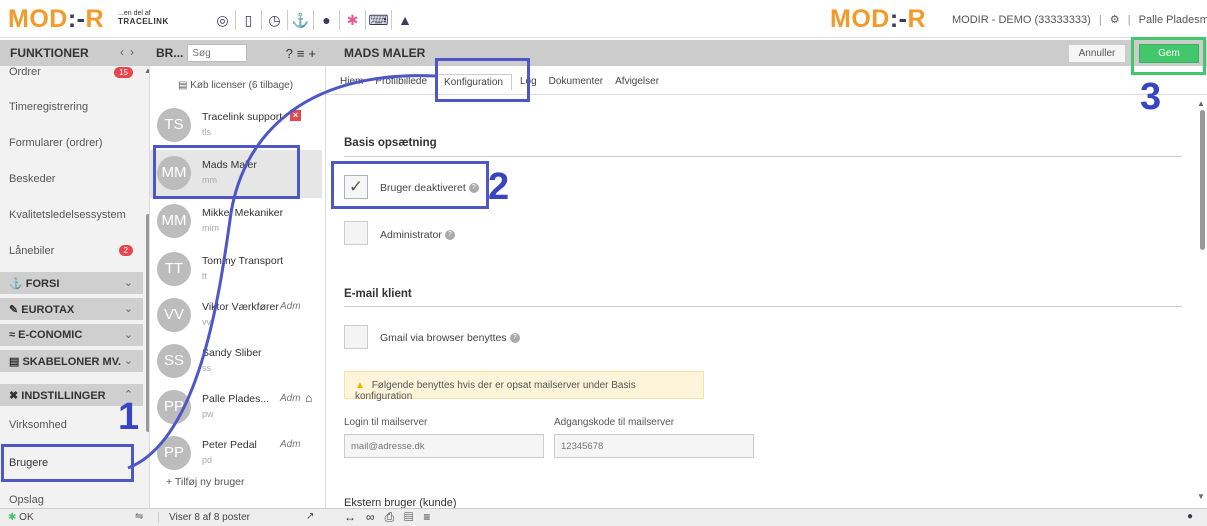  I want to click on clock-icon: ◷, so click(275, 20).